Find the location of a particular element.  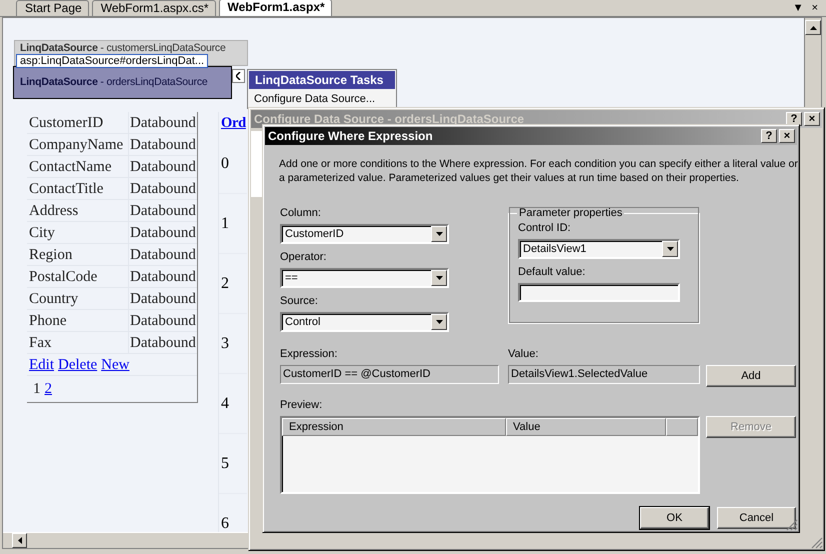

document-tab: WebForm1.aspx.cs* is located at coordinates (154, 8).